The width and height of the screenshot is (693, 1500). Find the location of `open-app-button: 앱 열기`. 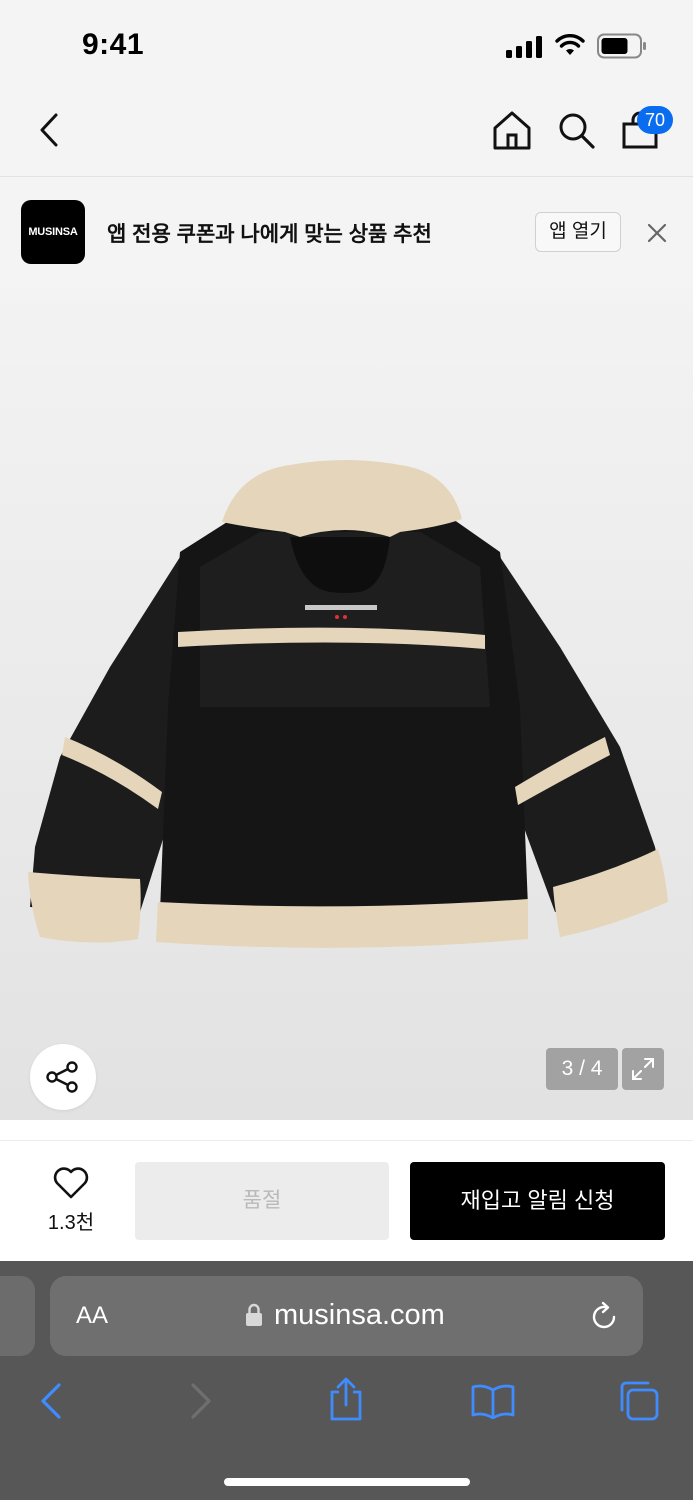

open-app-button: 앱 열기 is located at coordinates (578, 232).